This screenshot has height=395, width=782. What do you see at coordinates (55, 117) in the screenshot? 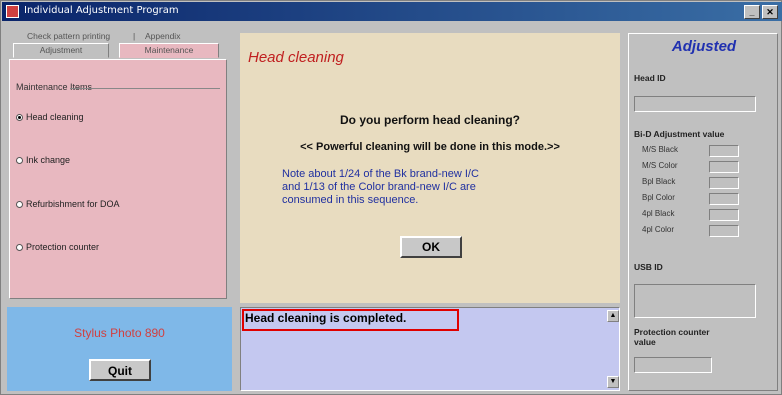
I see `radio-label: Head cleaning` at bounding box center [55, 117].